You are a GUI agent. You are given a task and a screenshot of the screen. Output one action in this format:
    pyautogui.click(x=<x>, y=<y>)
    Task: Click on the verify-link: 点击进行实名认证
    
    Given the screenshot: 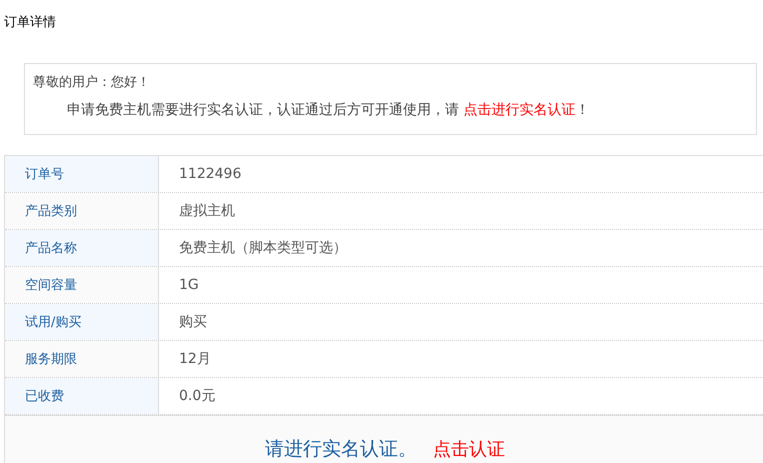 What is the action you would take?
    pyautogui.click(x=519, y=110)
    